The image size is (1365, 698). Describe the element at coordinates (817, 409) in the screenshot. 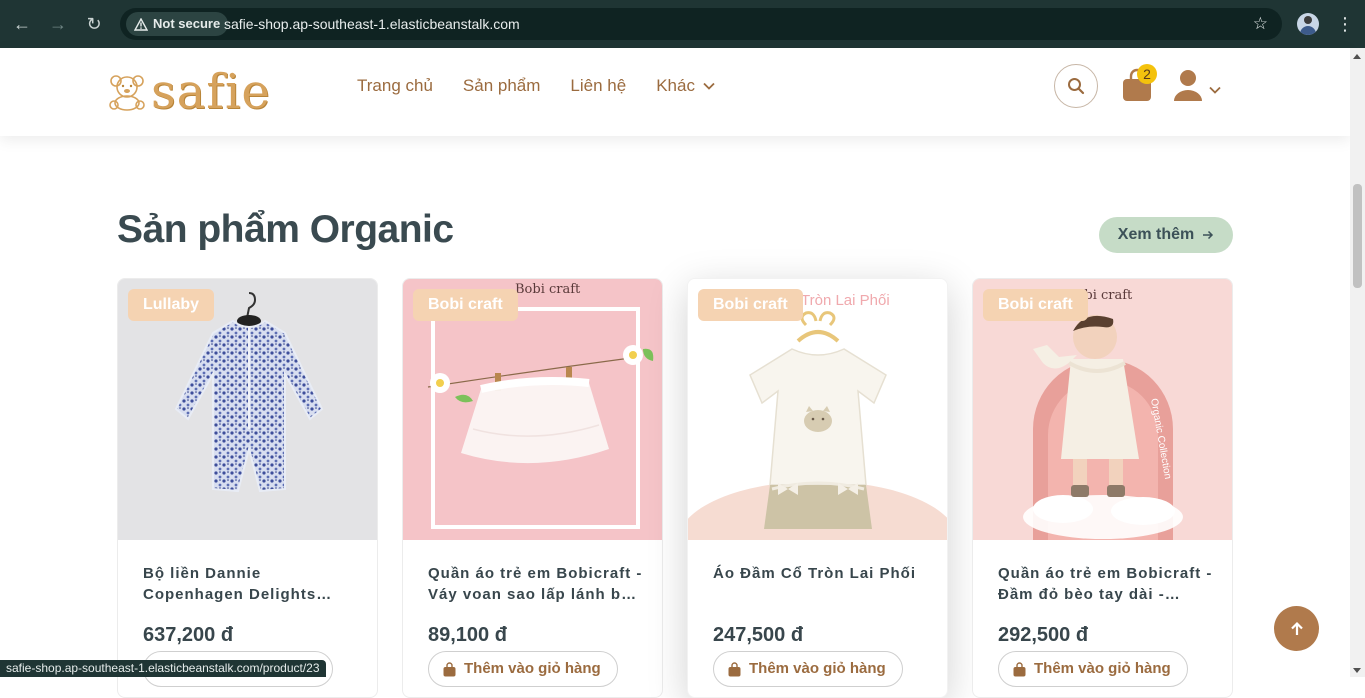

I see `product-image: Tròn Lai Phối Bobi craft` at that location.